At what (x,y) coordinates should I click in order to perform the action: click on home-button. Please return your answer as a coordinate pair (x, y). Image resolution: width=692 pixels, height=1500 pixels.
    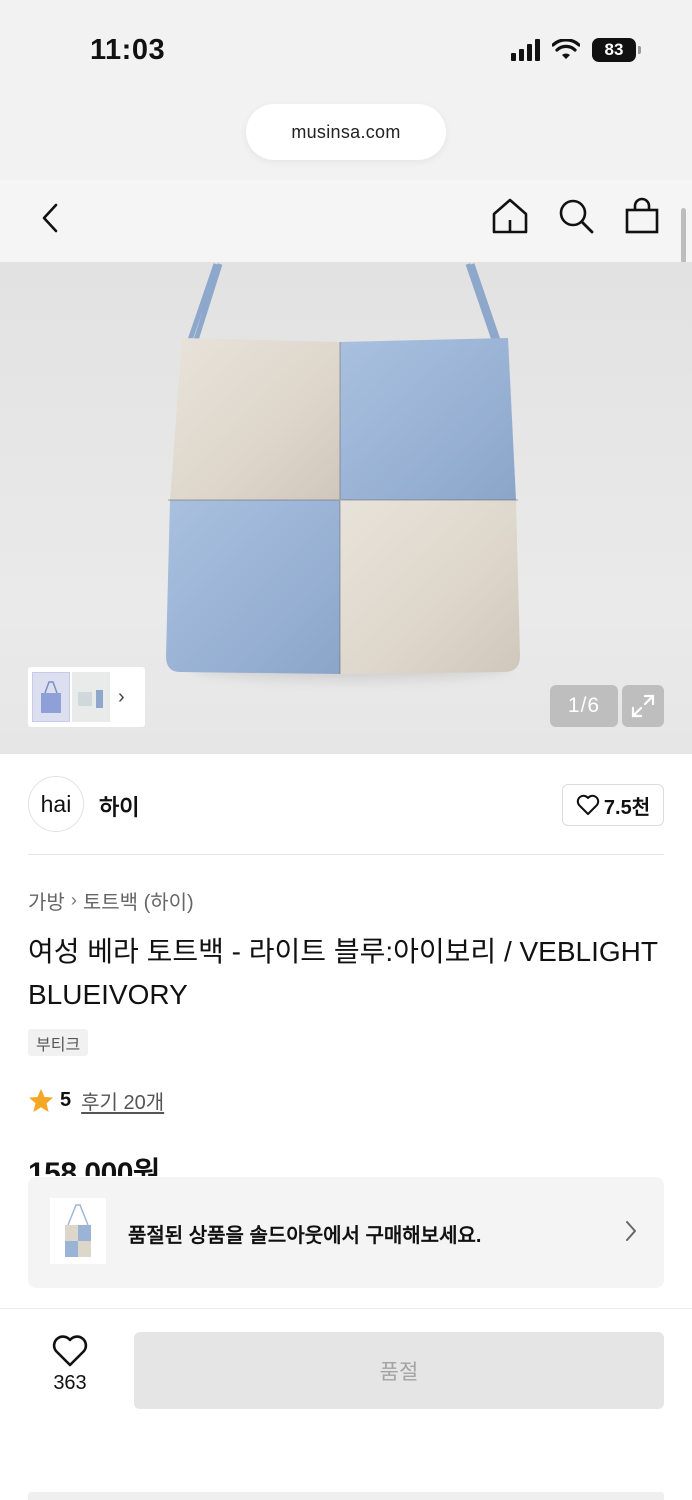
    Looking at the image, I should click on (510, 216).